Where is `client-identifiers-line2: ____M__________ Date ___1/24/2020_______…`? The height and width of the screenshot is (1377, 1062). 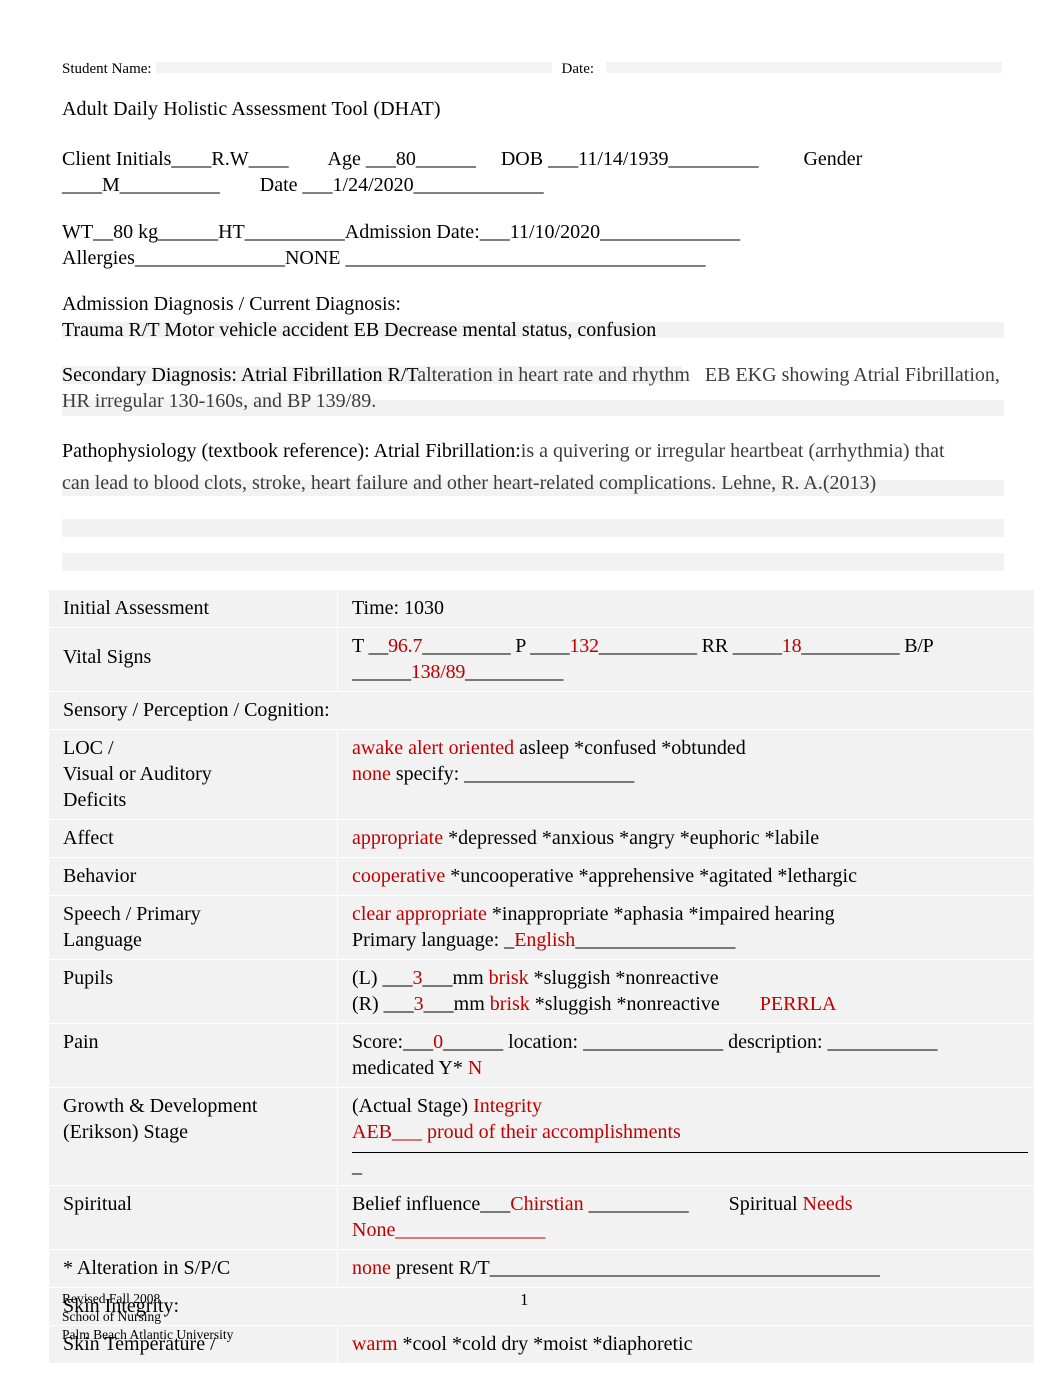 client-identifiers-line2: ____M__________ Date ___1/24/2020_______… is located at coordinates (303, 185).